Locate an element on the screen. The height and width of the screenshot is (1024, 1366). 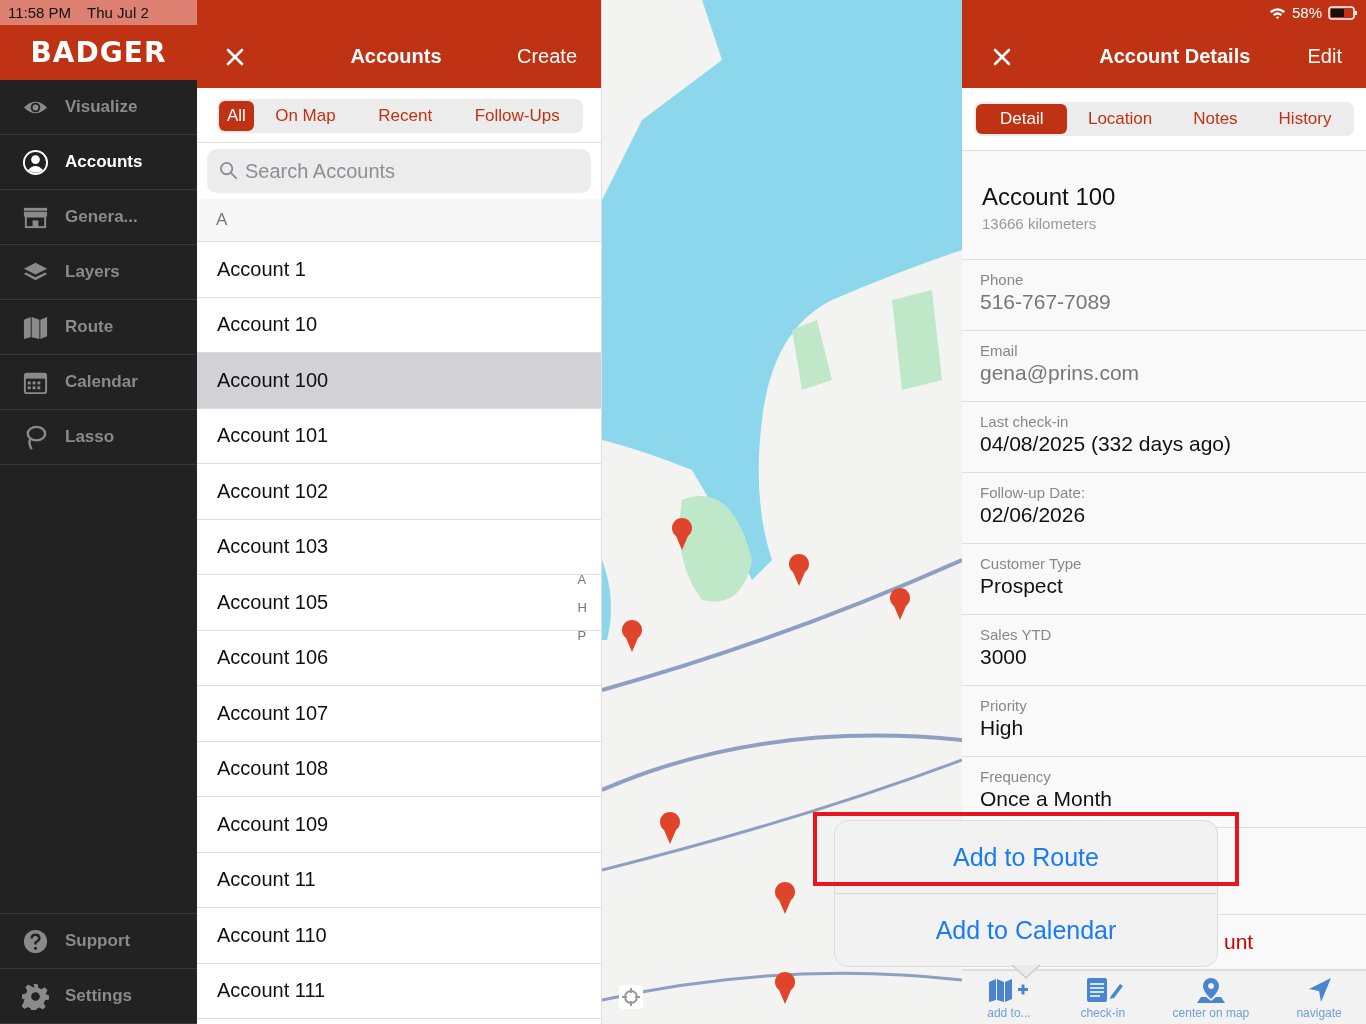
create-button: Create is located at coordinates (546, 56).